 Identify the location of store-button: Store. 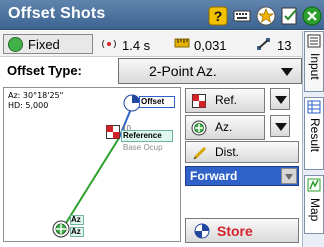
(242, 230).